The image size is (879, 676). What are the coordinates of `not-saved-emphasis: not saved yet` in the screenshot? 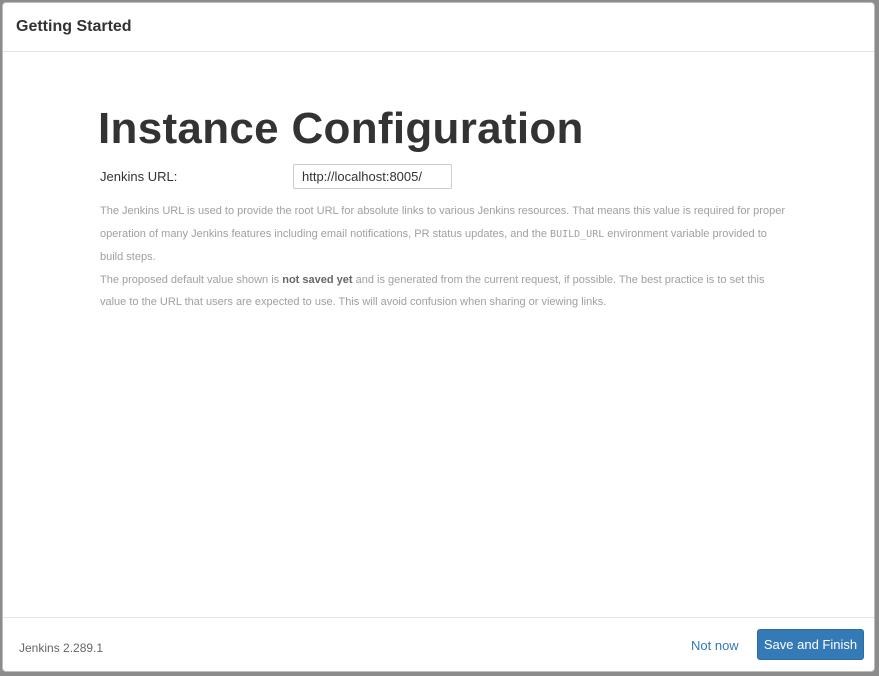 It's located at (317, 279).